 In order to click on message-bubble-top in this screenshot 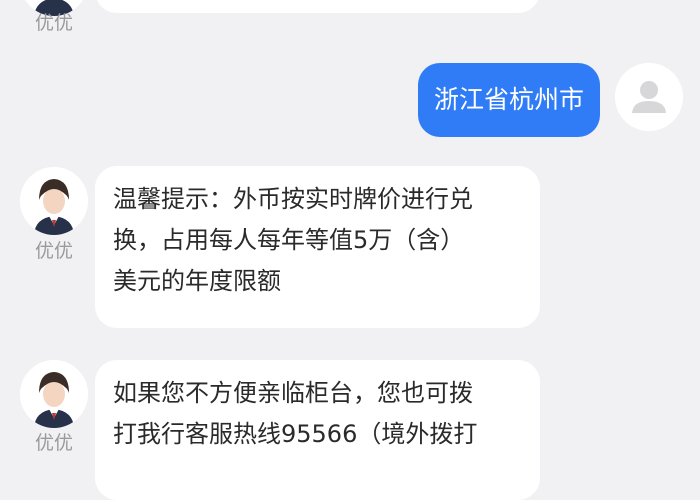, I will do `click(317, 6)`.